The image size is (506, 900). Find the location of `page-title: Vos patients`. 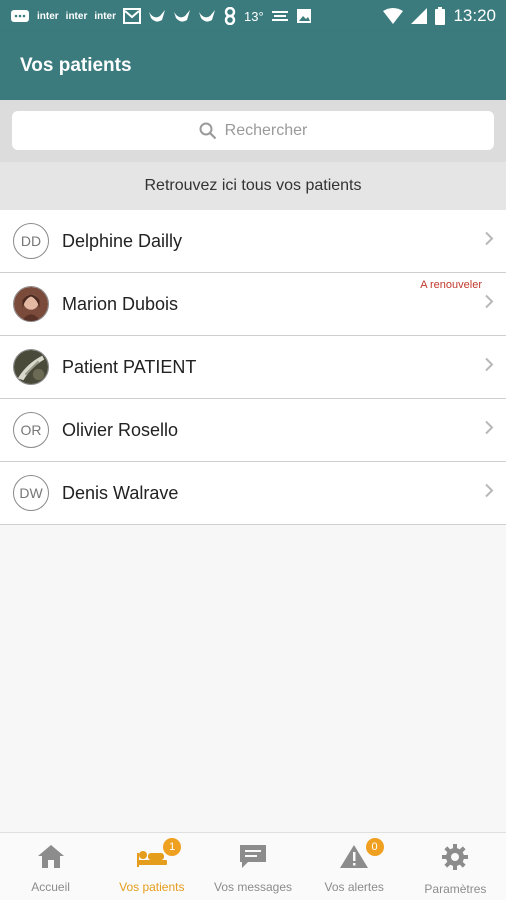

page-title: Vos patients is located at coordinates (76, 65).